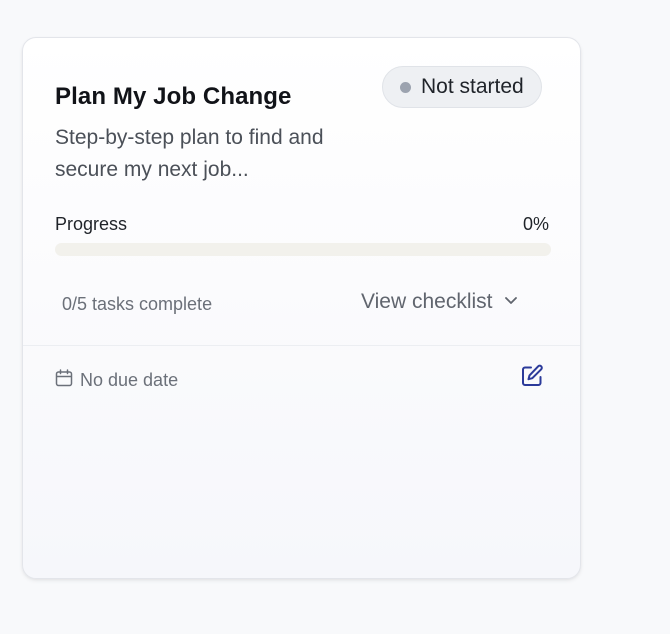 This screenshot has width=670, height=634. What do you see at coordinates (535, 224) in the screenshot?
I see `progress-value: 0%` at bounding box center [535, 224].